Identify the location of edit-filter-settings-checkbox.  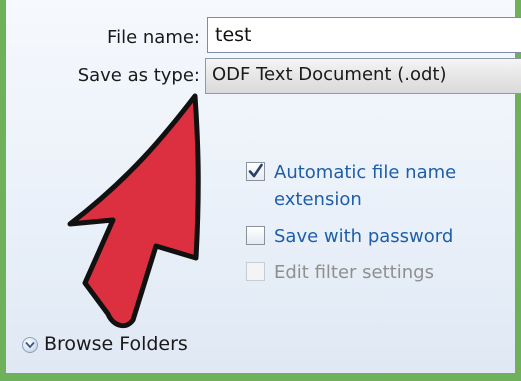
(255, 271).